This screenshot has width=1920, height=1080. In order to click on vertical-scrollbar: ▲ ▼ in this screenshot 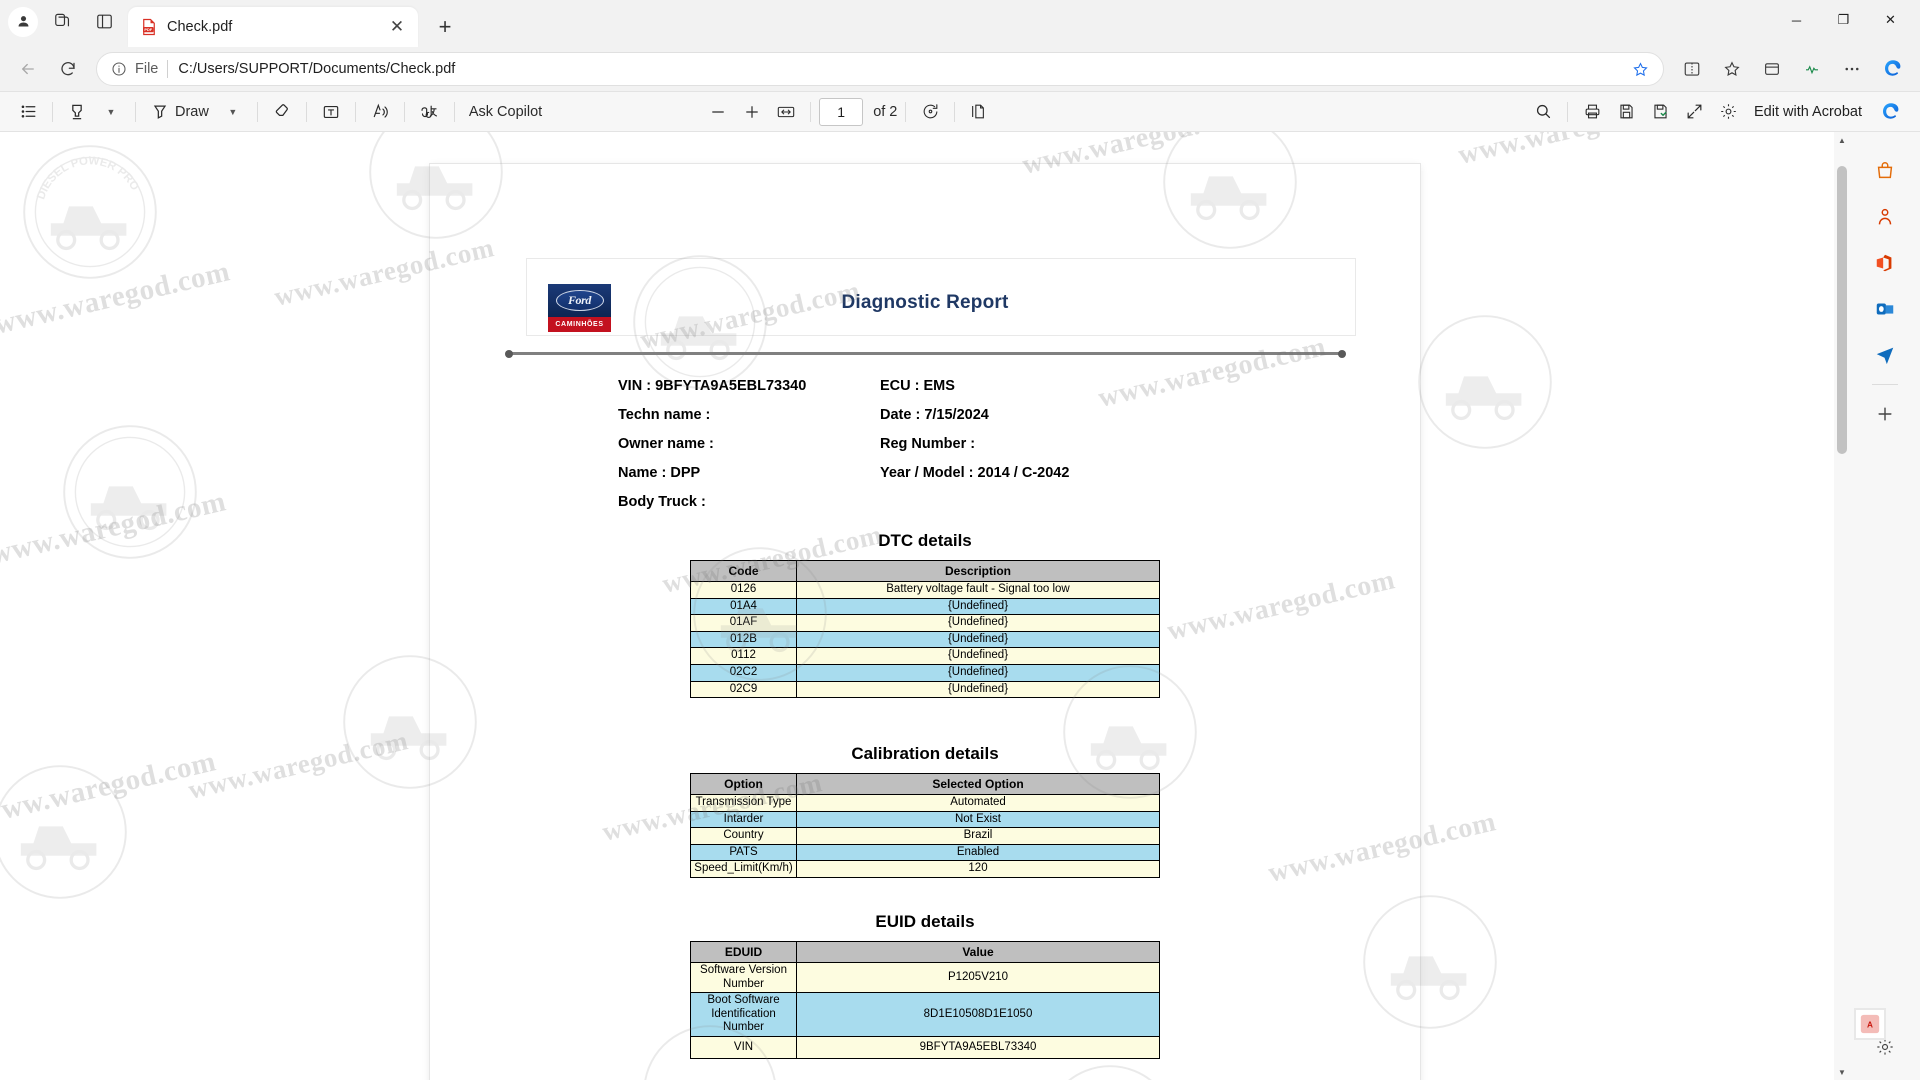, I will do `click(1842, 606)`.